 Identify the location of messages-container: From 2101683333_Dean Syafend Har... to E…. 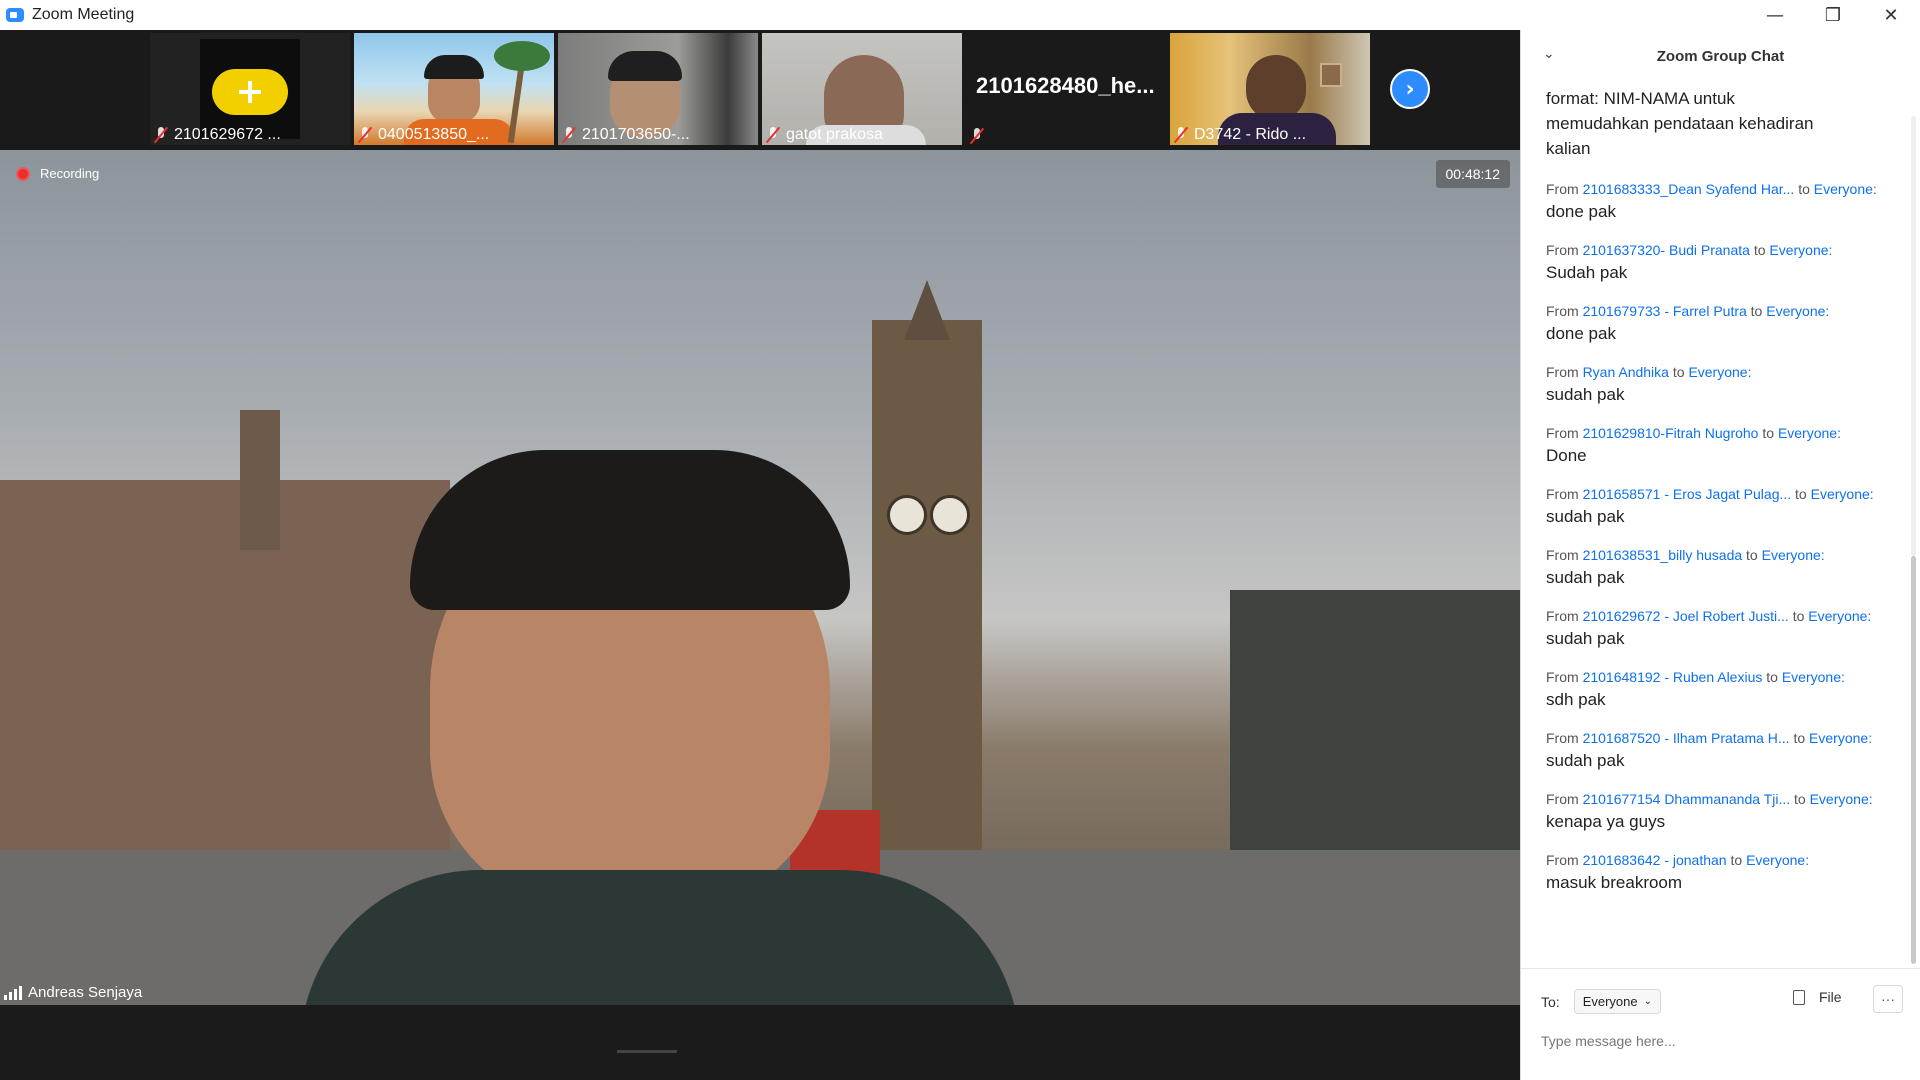
(1717, 537).